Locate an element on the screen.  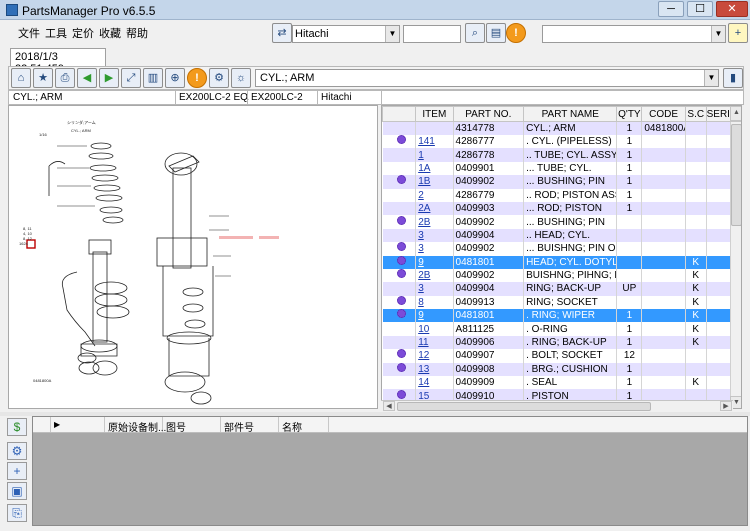
lightbulb-icon: ☼ is located at coordinates (241, 78).